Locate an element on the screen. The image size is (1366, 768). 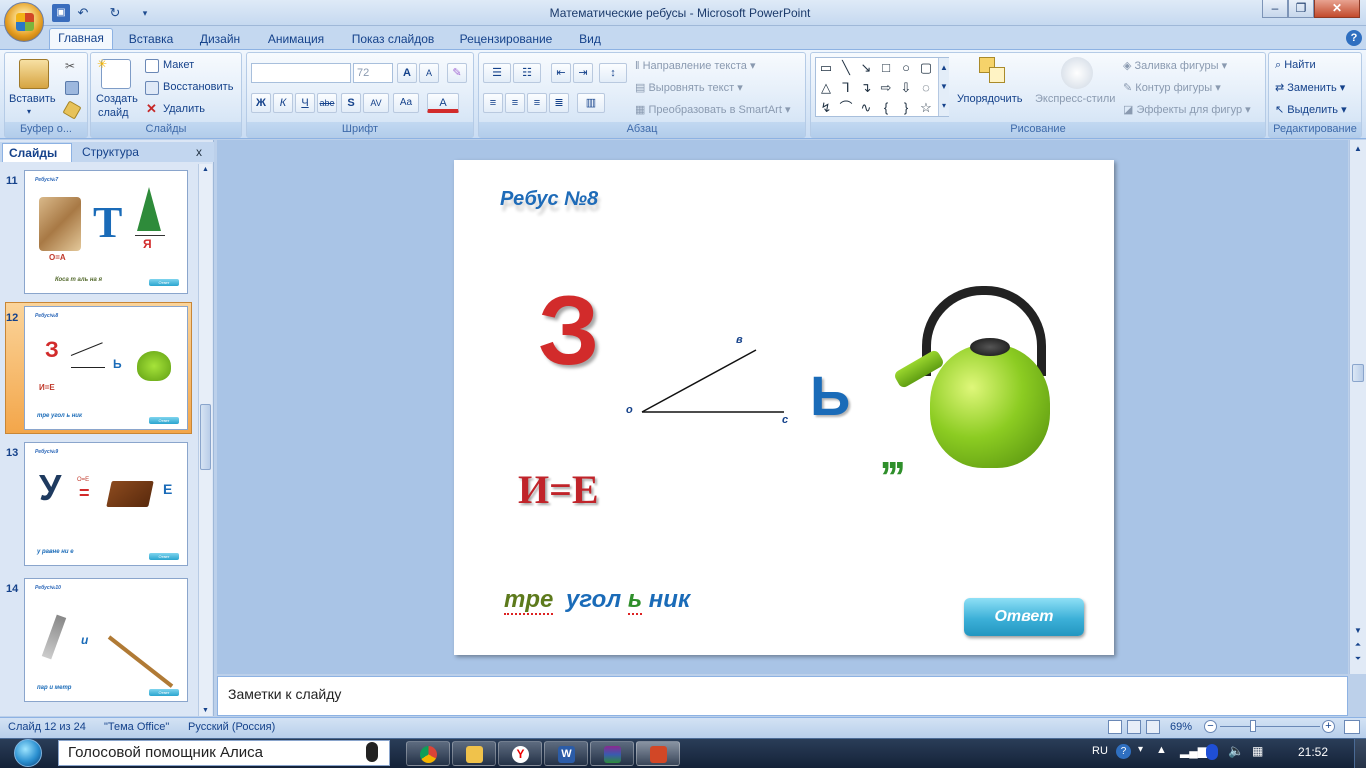
taskbar-powerpoint is located at coordinates (658, 753).